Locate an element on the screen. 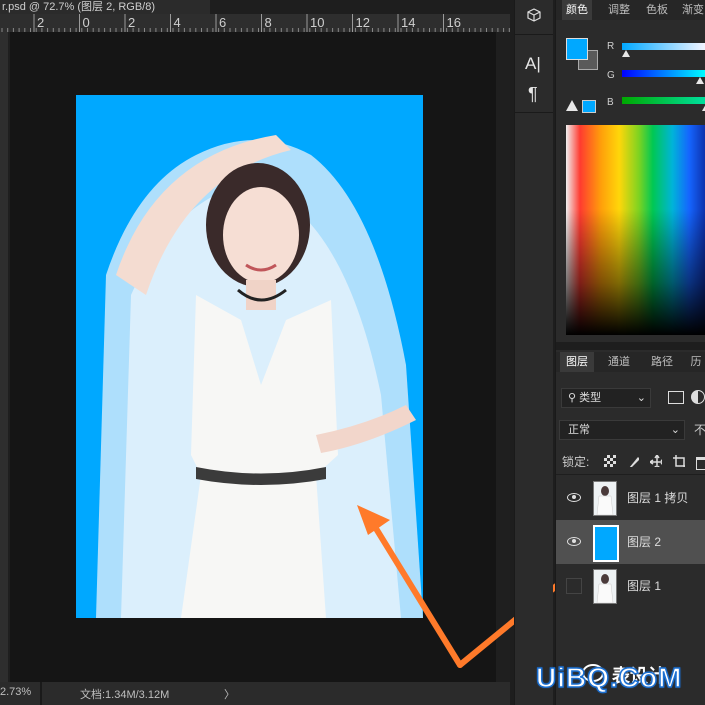 The image size is (705, 705). 3d-cube-icon is located at coordinates (534, 15).